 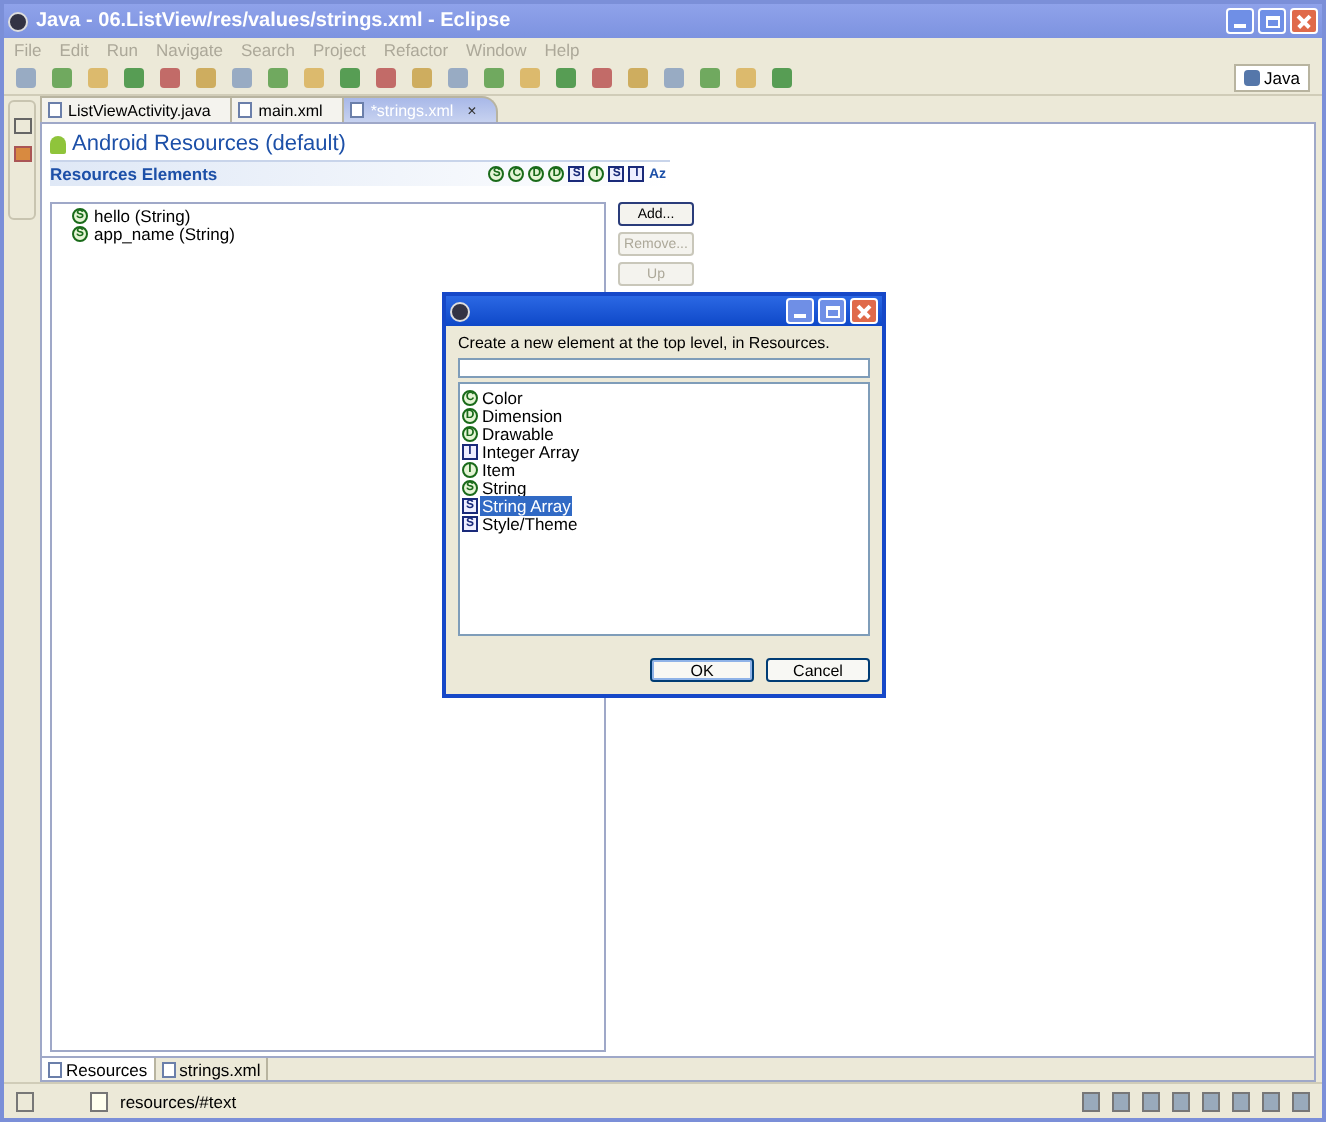 What do you see at coordinates (518, 433) in the screenshot?
I see `list-item: Drawable` at bounding box center [518, 433].